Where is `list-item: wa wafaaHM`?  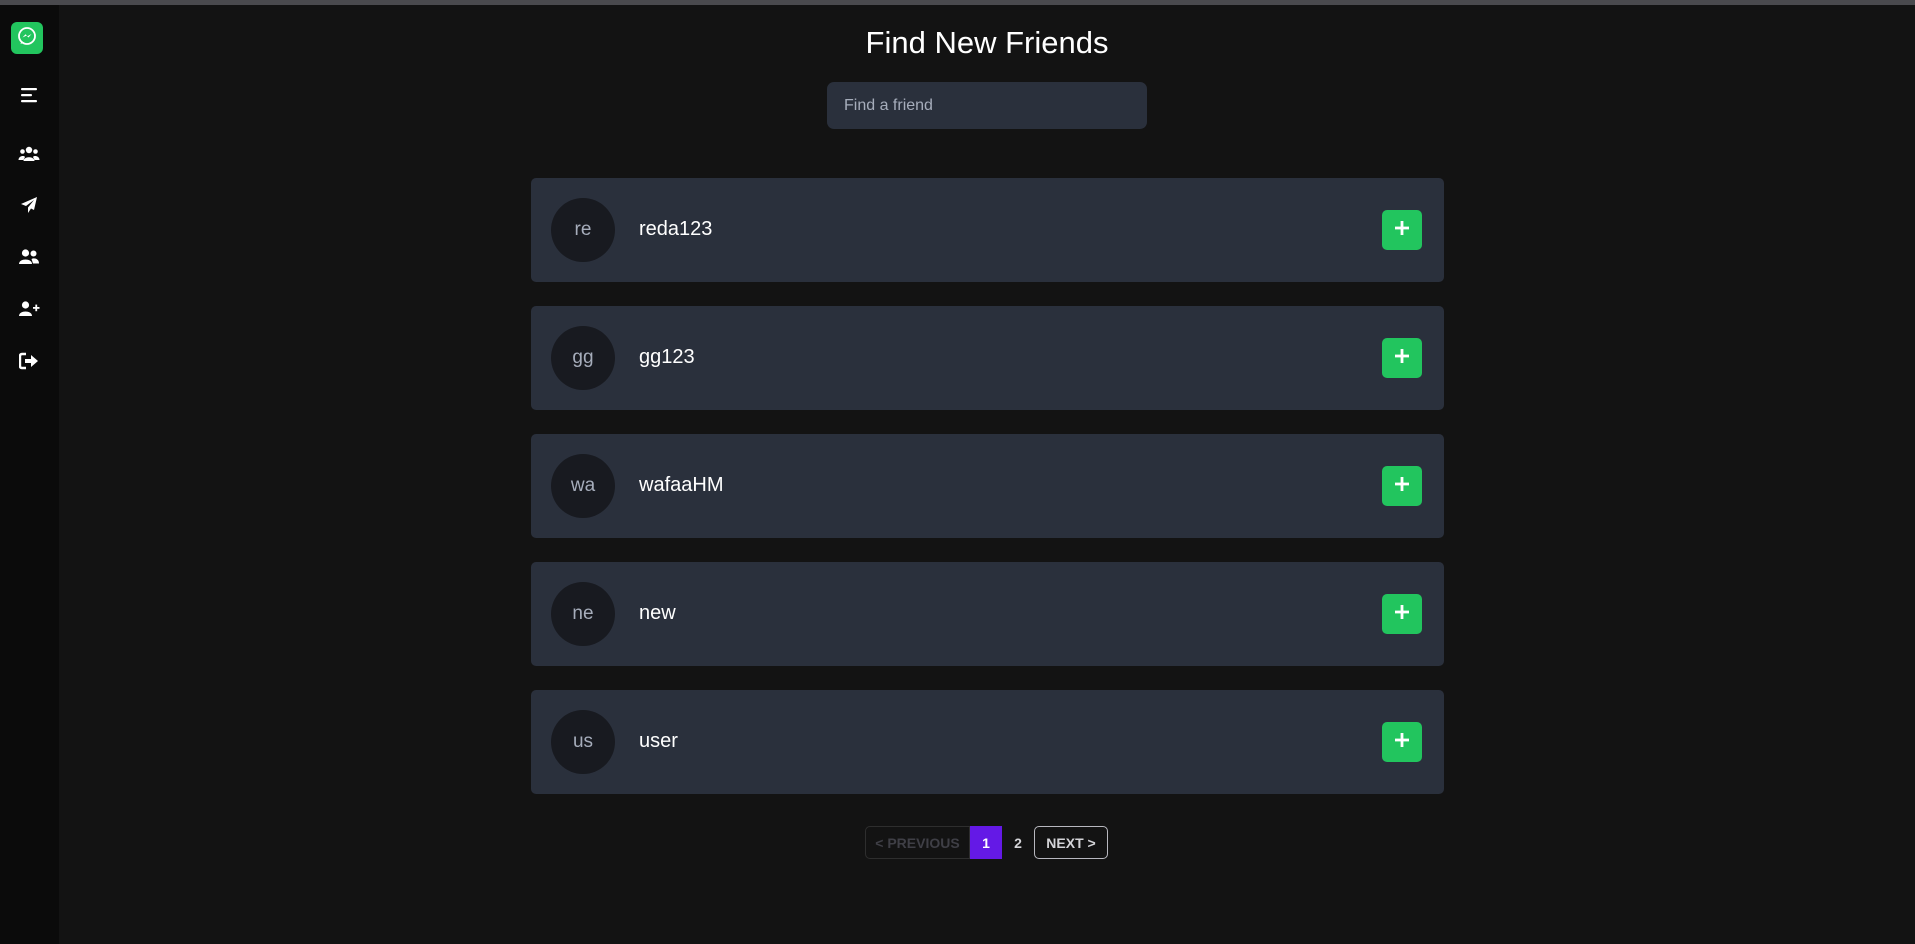
list-item: wa wafaaHM is located at coordinates (987, 486).